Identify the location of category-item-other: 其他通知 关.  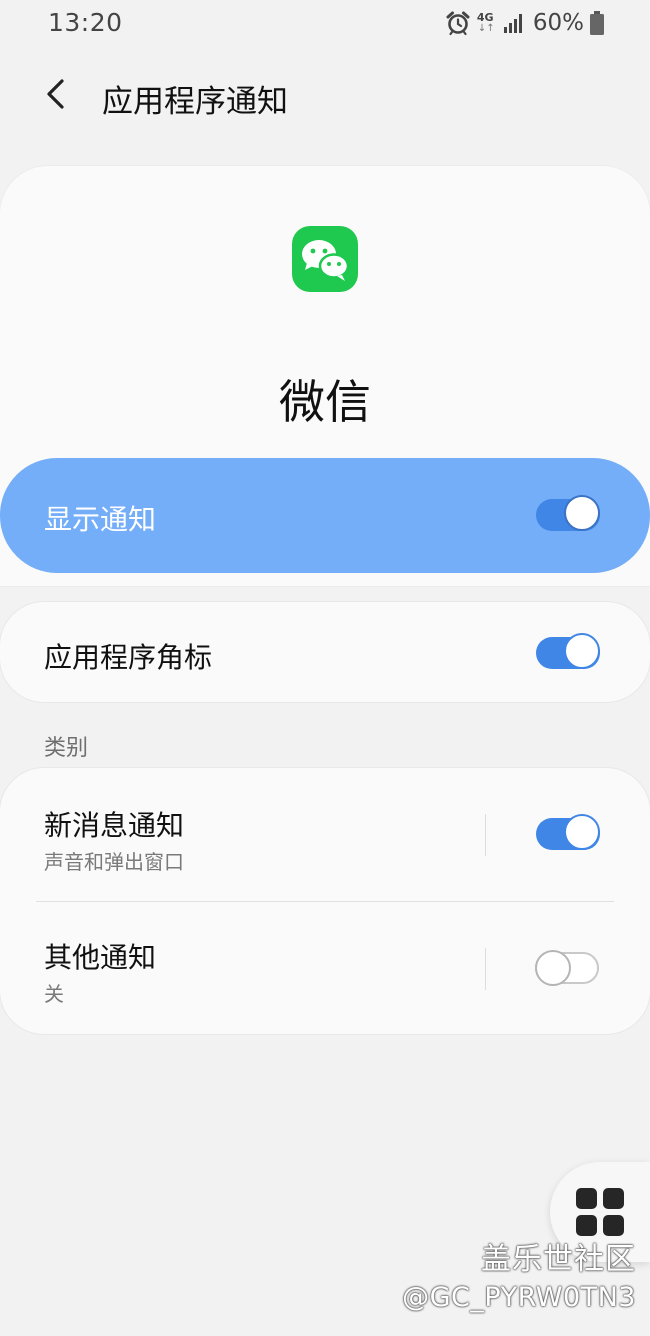
(325, 967).